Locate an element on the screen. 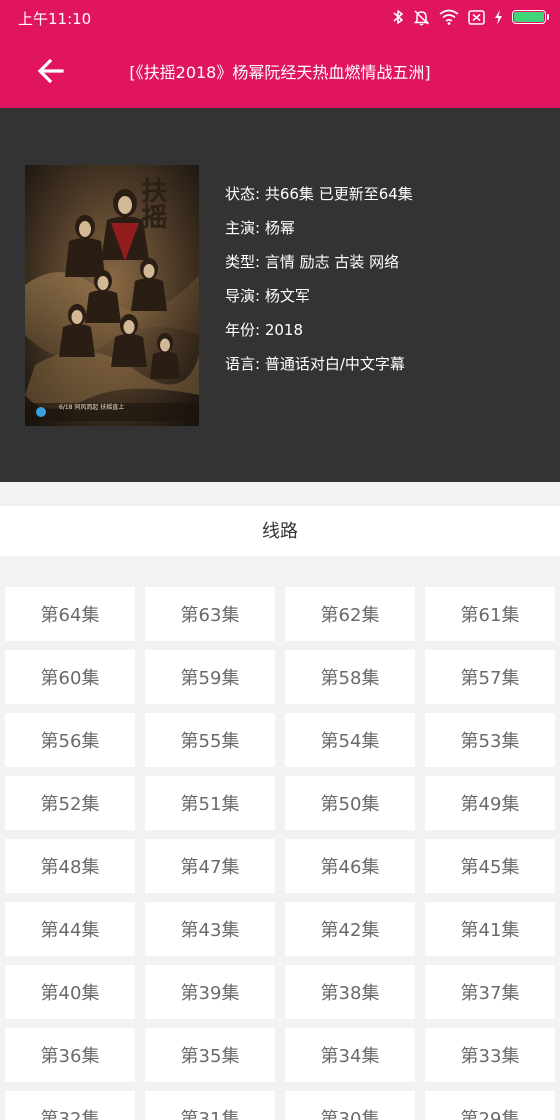 The image size is (560, 1120). episode-button: 第30集 is located at coordinates (350, 1105).